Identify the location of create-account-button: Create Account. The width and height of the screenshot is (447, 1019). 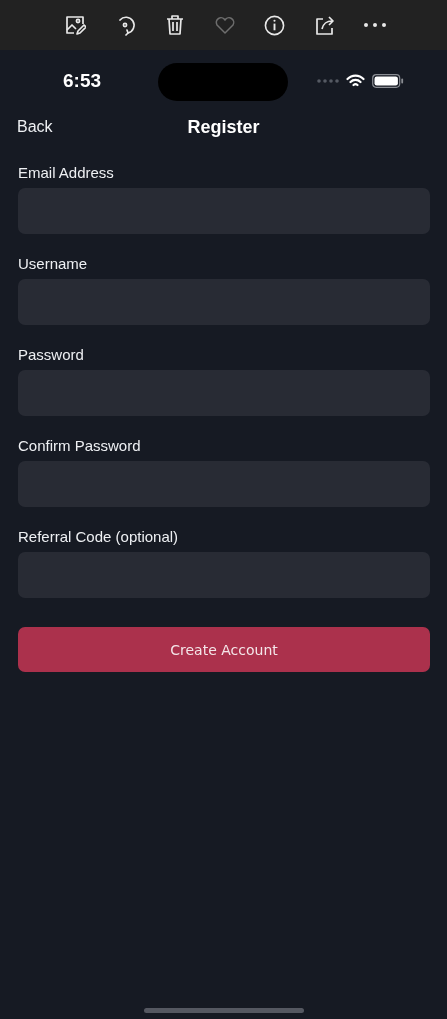
(224, 649).